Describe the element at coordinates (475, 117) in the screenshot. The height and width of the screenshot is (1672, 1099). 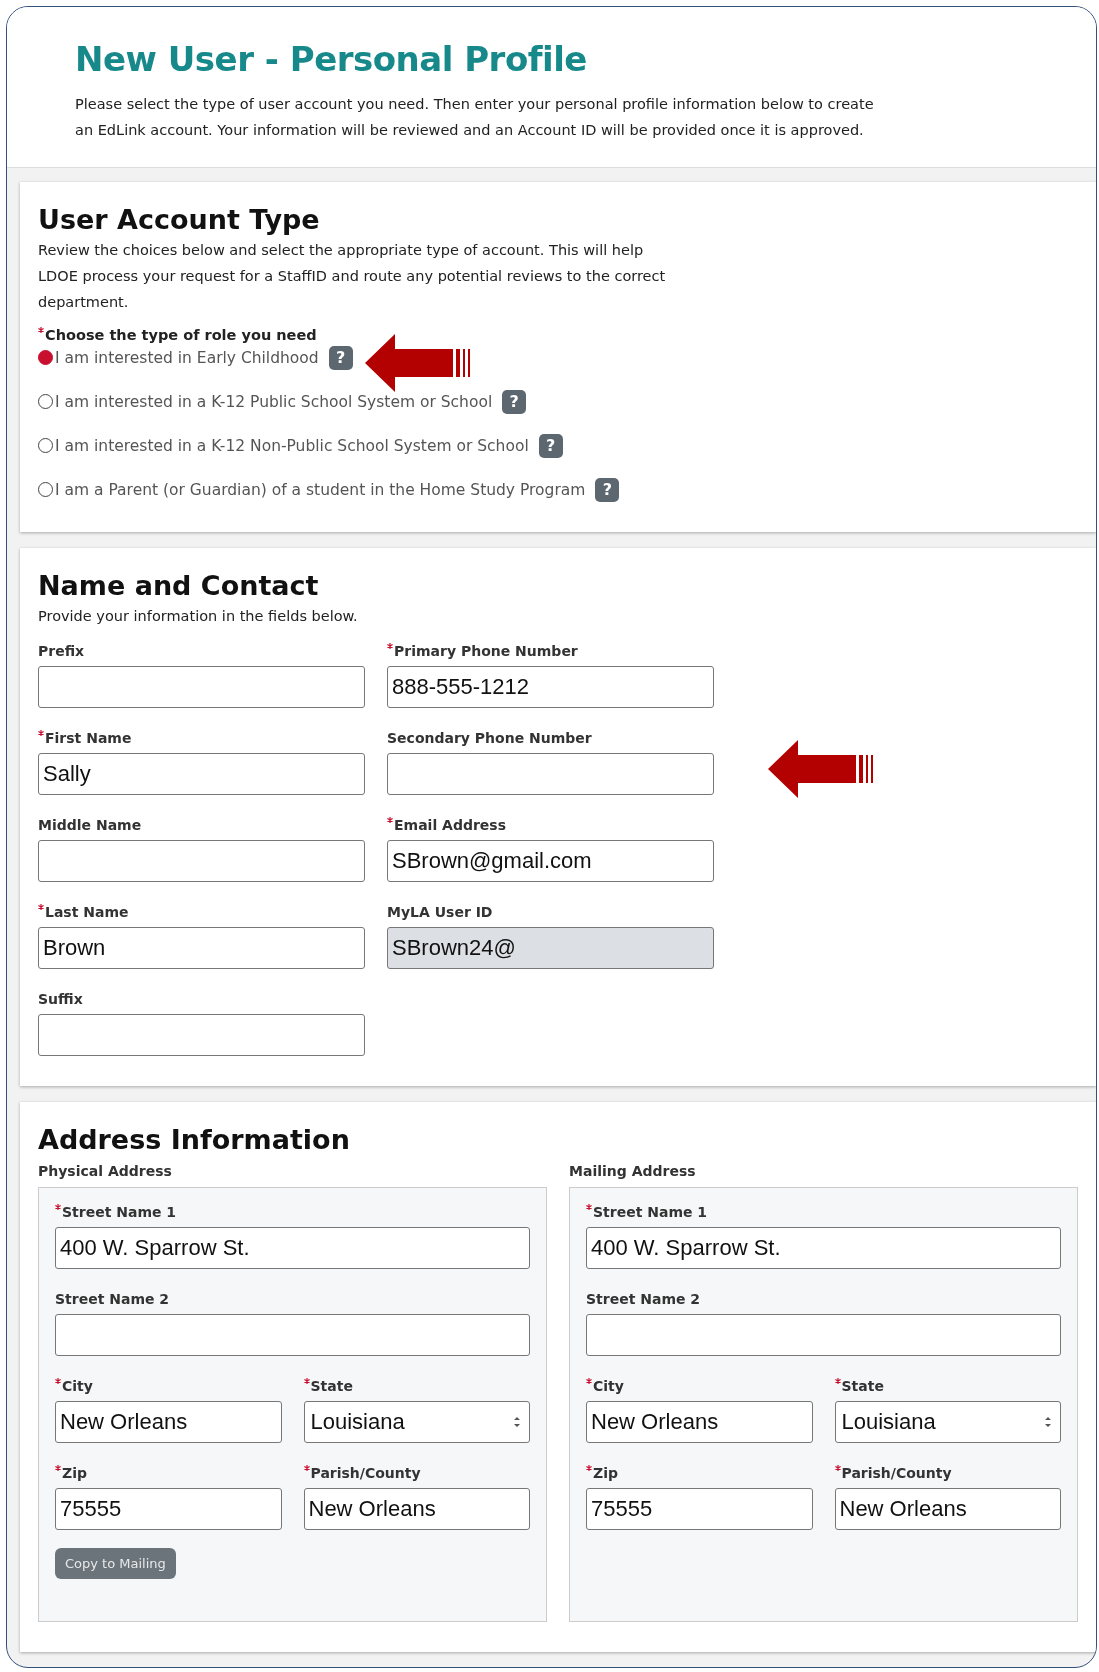
I see `intro-text: Please select the type of user account you need. Then enter your personal profile information below to create an EdLink account. Your information will be reviewed and an Account ID will be provided once it is approved.` at that location.